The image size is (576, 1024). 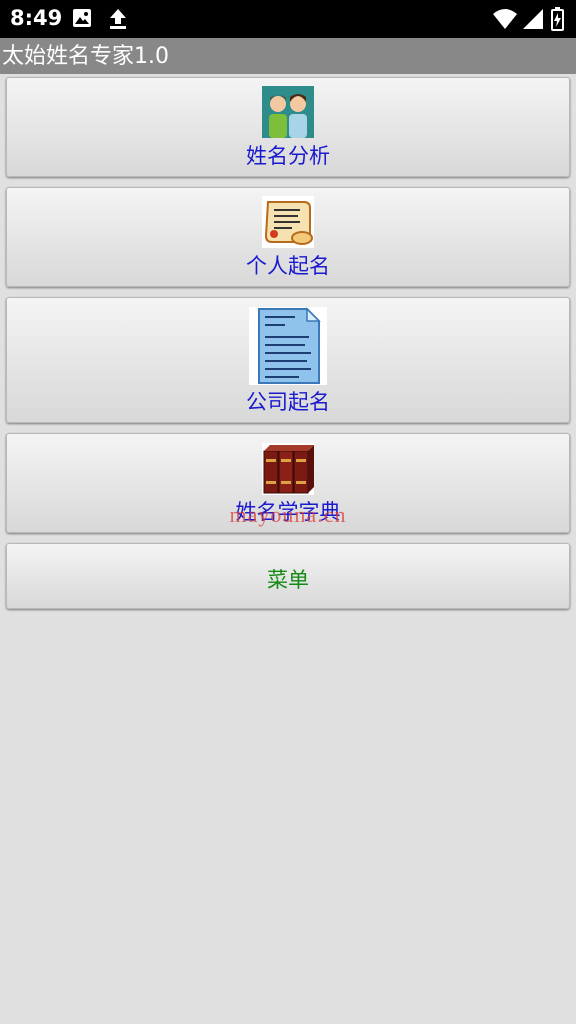 What do you see at coordinates (288, 471) in the screenshot?
I see `books-icon` at bounding box center [288, 471].